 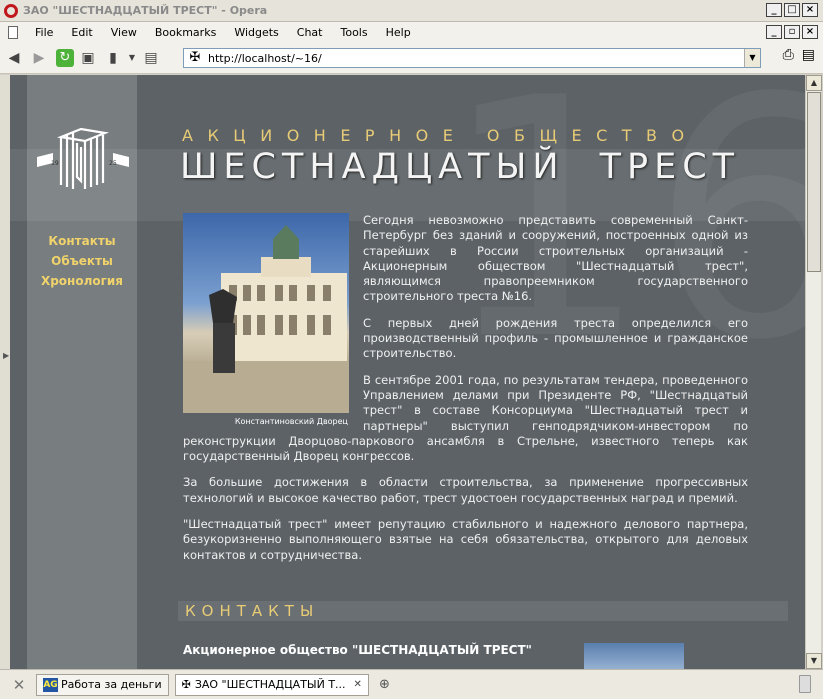 What do you see at coordinates (145, 10) in the screenshot?
I see `window-title: ЗАО "ШЕСТНАДЦАТЫЙ ТРЕСТ" - Opera` at bounding box center [145, 10].